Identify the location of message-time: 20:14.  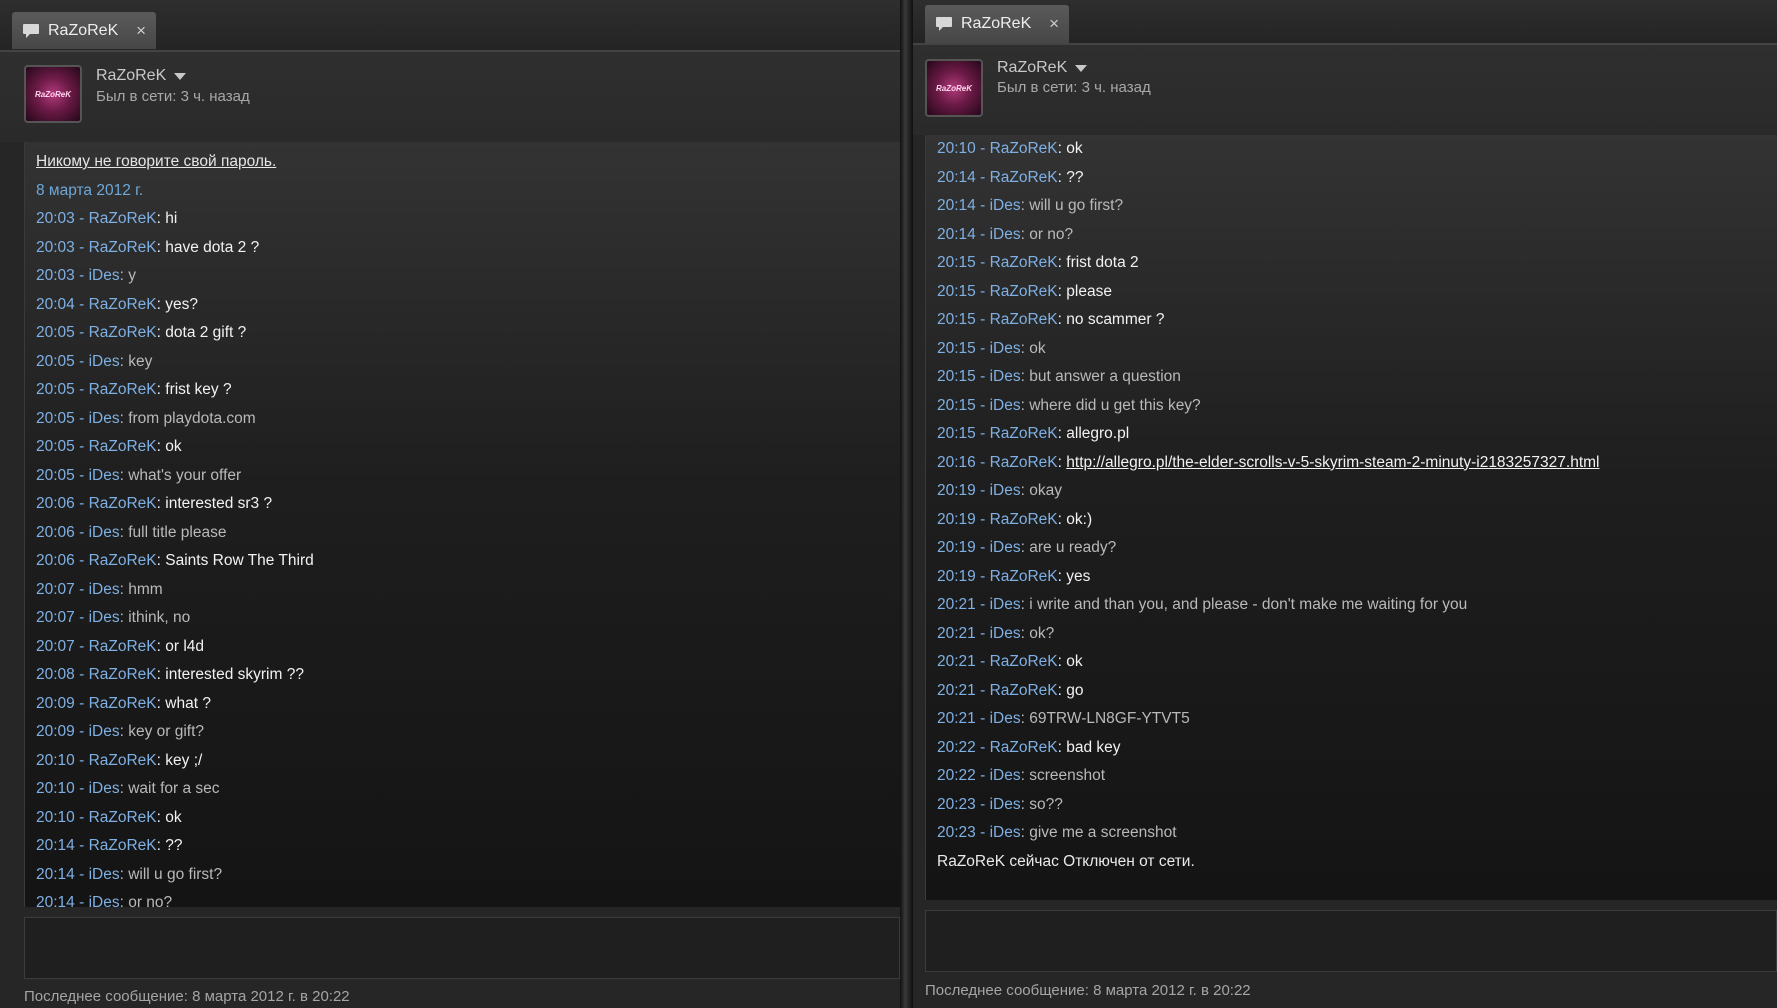
(55, 874).